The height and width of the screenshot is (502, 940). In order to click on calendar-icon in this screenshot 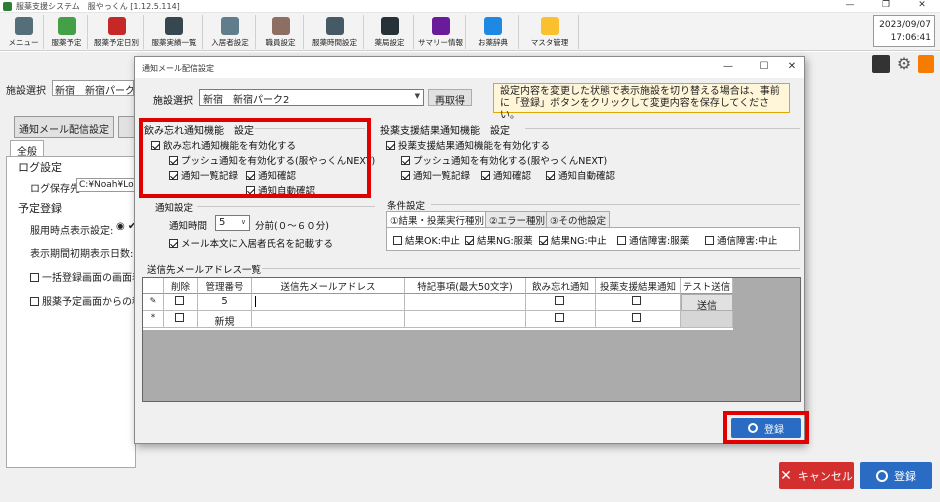, I will do `click(116, 26)`.